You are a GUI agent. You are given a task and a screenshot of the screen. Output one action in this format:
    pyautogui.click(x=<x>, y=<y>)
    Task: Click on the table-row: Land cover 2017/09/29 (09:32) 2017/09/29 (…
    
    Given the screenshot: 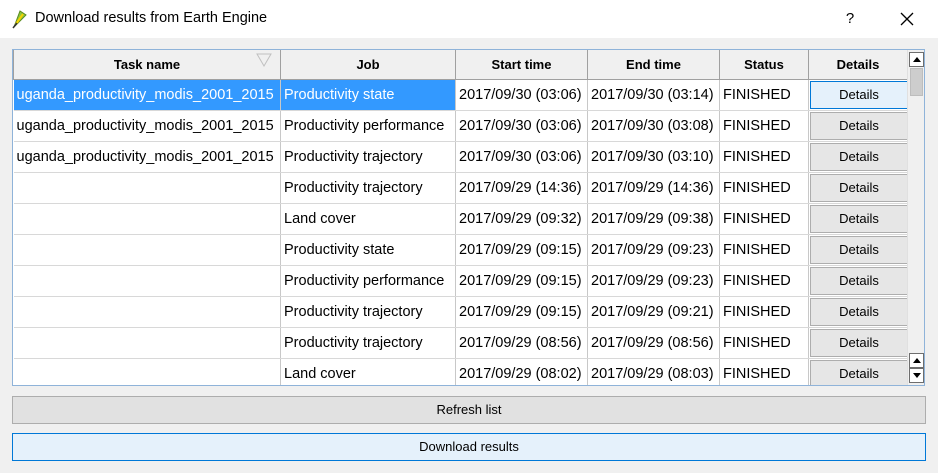 What is the action you would take?
    pyautogui.click(x=460, y=219)
    